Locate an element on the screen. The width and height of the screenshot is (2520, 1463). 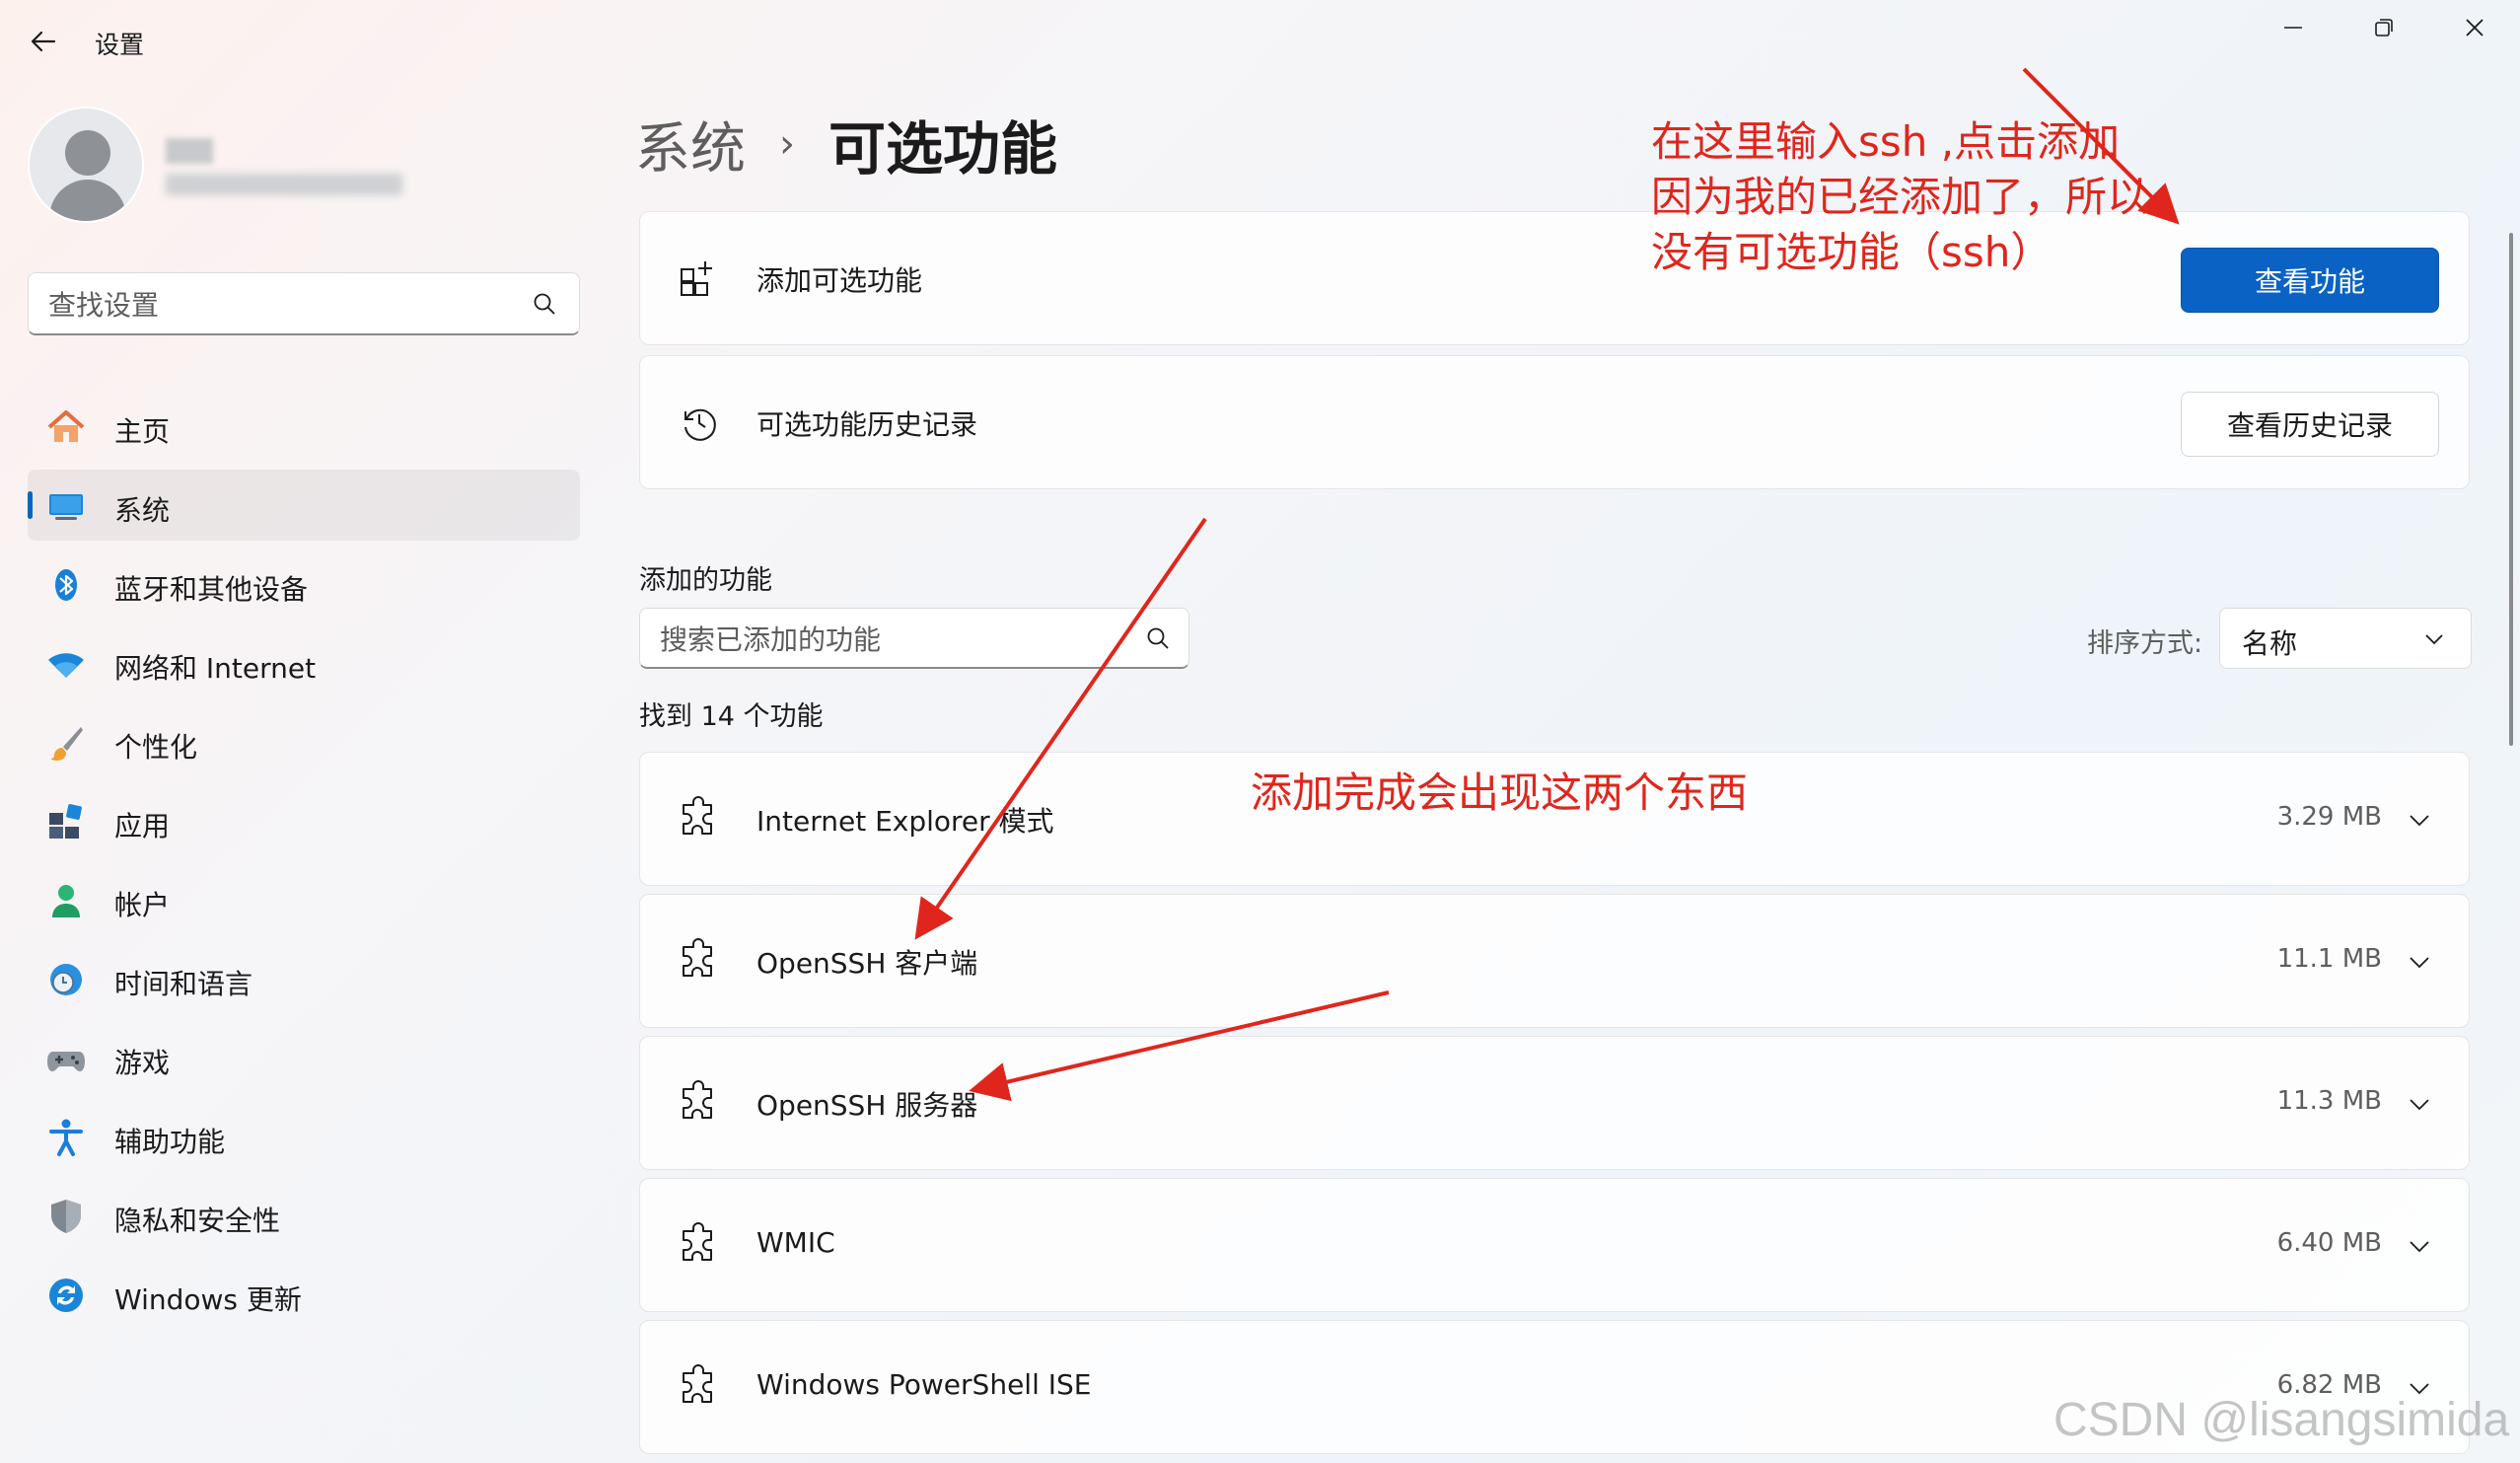
back-button is located at coordinates (43, 41).